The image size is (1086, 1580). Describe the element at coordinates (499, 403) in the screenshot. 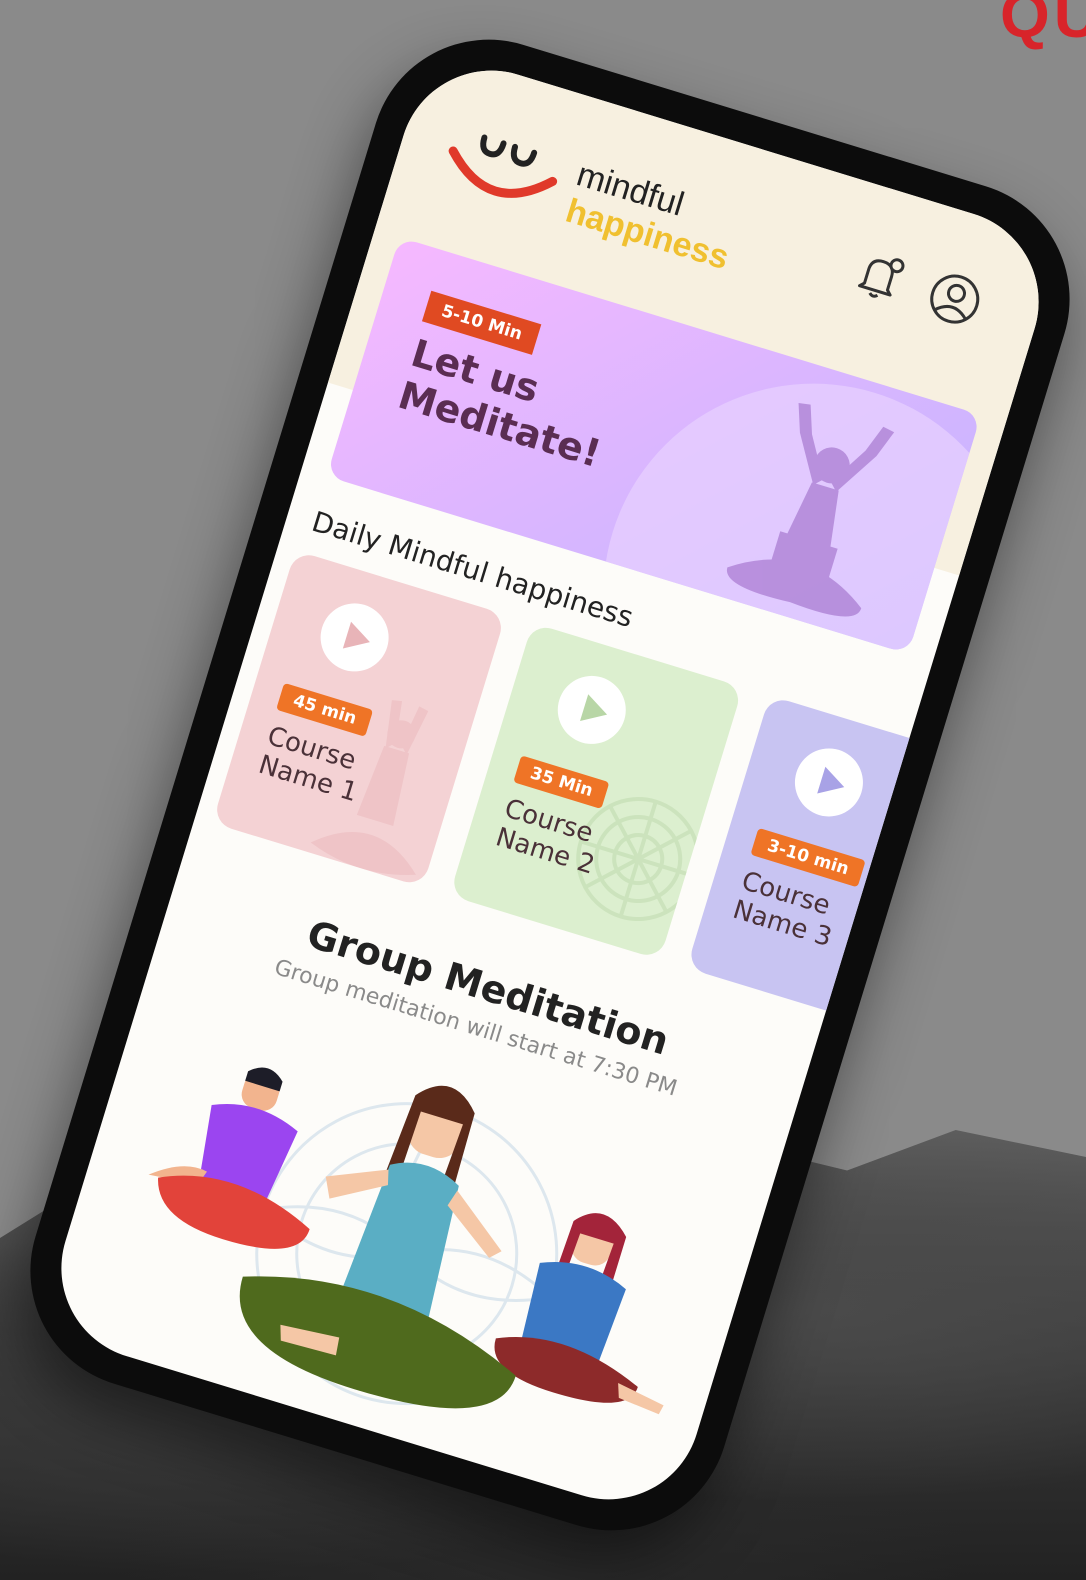

I see `banner-title: Let us Meditate!` at that location.